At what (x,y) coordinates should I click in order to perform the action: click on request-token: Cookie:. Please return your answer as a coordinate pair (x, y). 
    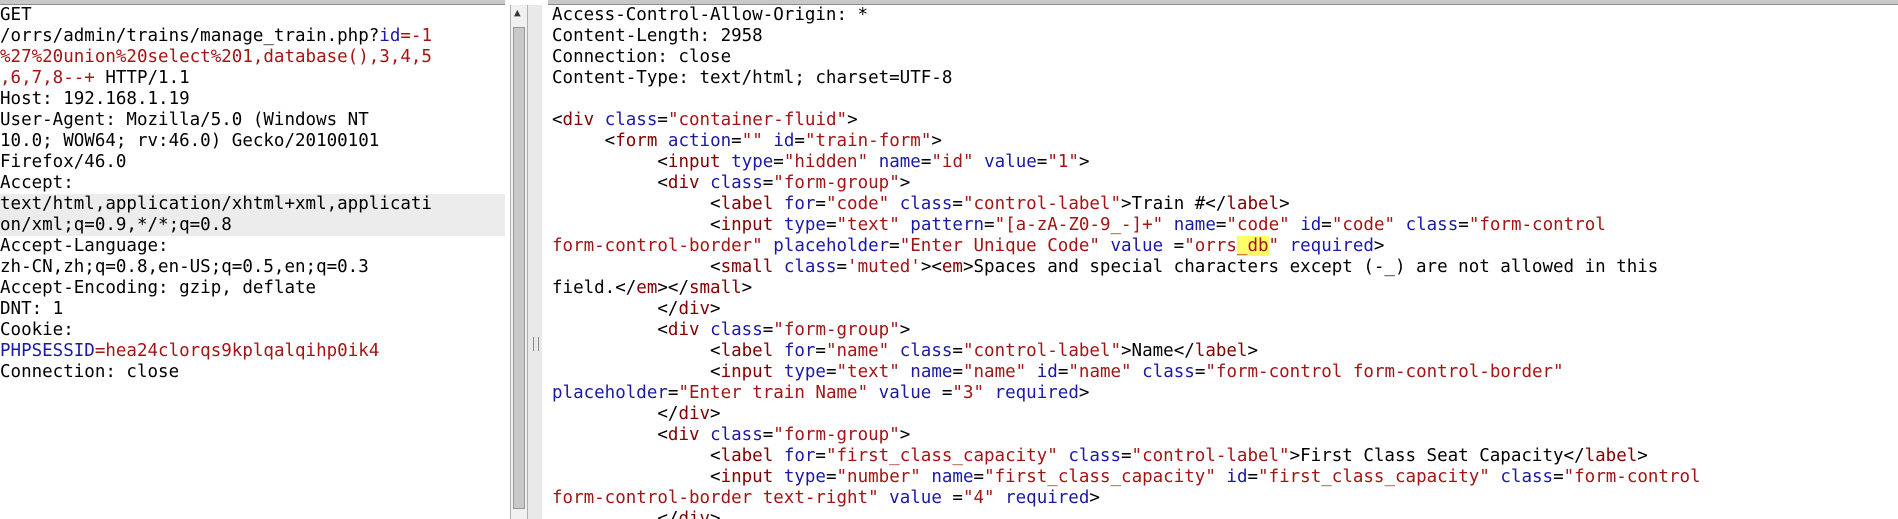
    Looking at the image, I should click on (37, 330).